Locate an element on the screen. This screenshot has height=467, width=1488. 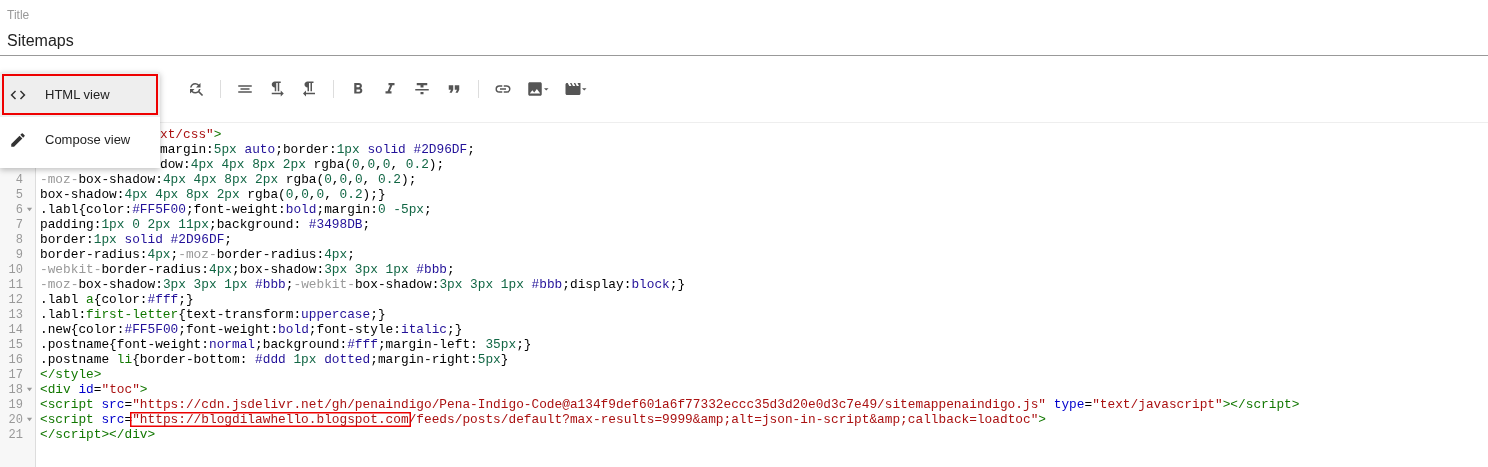
code-line: <script src="https://cdn.jsdelivr.net/gh/penaindigo/Pena-Indigo-Code@a134f9def601a6f77332eccc35d3d20e0d3c7e49/sitemappenaindigo.js" type="text/javascript"></script> is located at coordinates (669, 404).